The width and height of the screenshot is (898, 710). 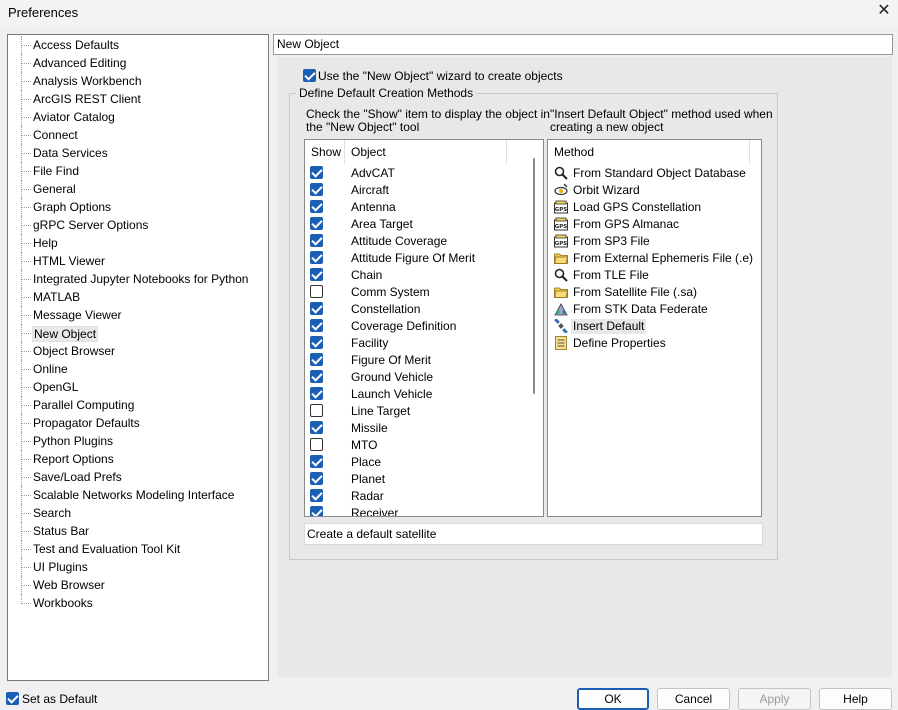 I want to click on method-row: From Satellite File (.sa), so click(x=654, y=292).